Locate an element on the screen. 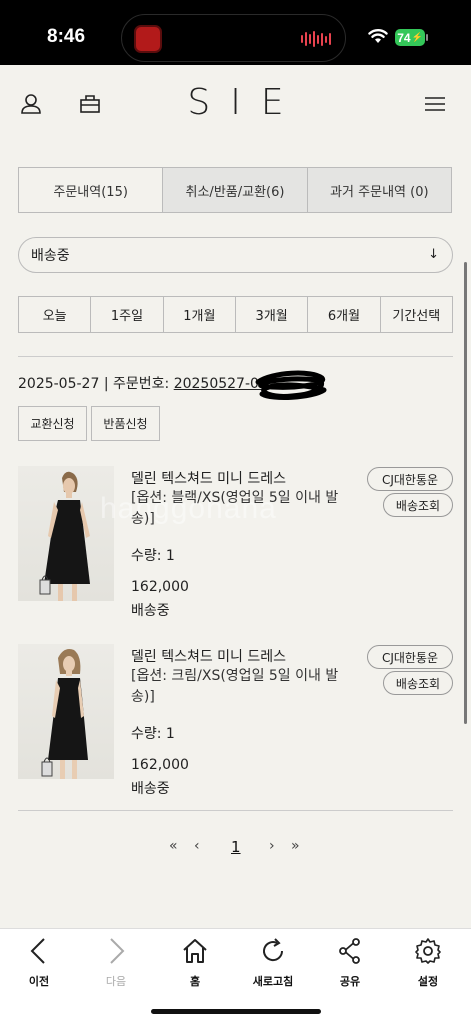 The width and height of the screenshot is (471, 1024). order-header: 2025-05-27 | 주문번호: 20250527-00 is located at coordinates (143, 383).